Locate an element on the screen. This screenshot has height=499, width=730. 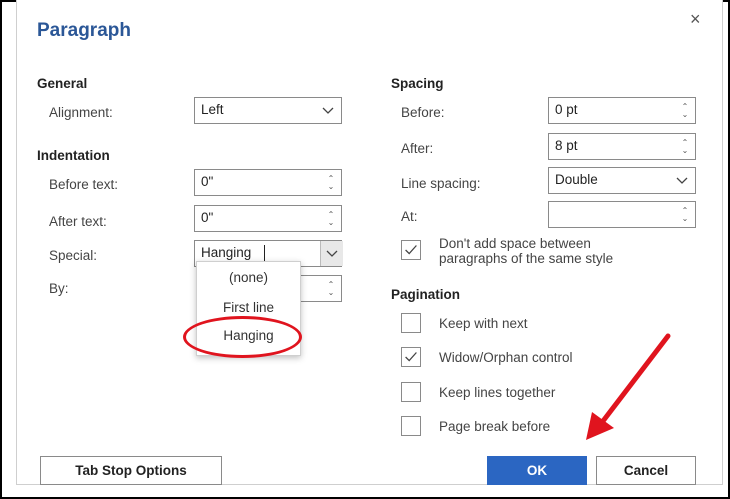
at-spinner: ⌃ ⌄ is located at coordinates (685, 214).